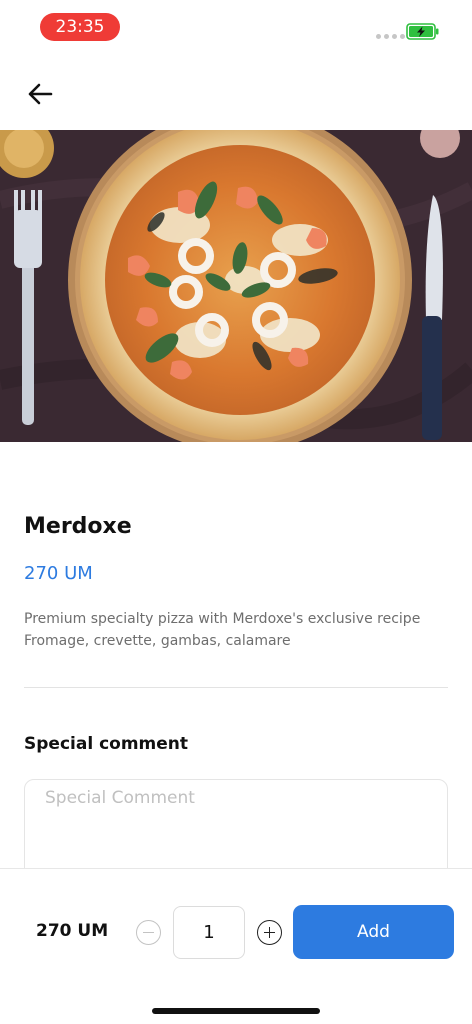 The height and width of the screenshot is (1024, 472). What do you see at coordinates (148, 932) in the screenshot?
I see `minus-icon` at bounding box center [148, 932].